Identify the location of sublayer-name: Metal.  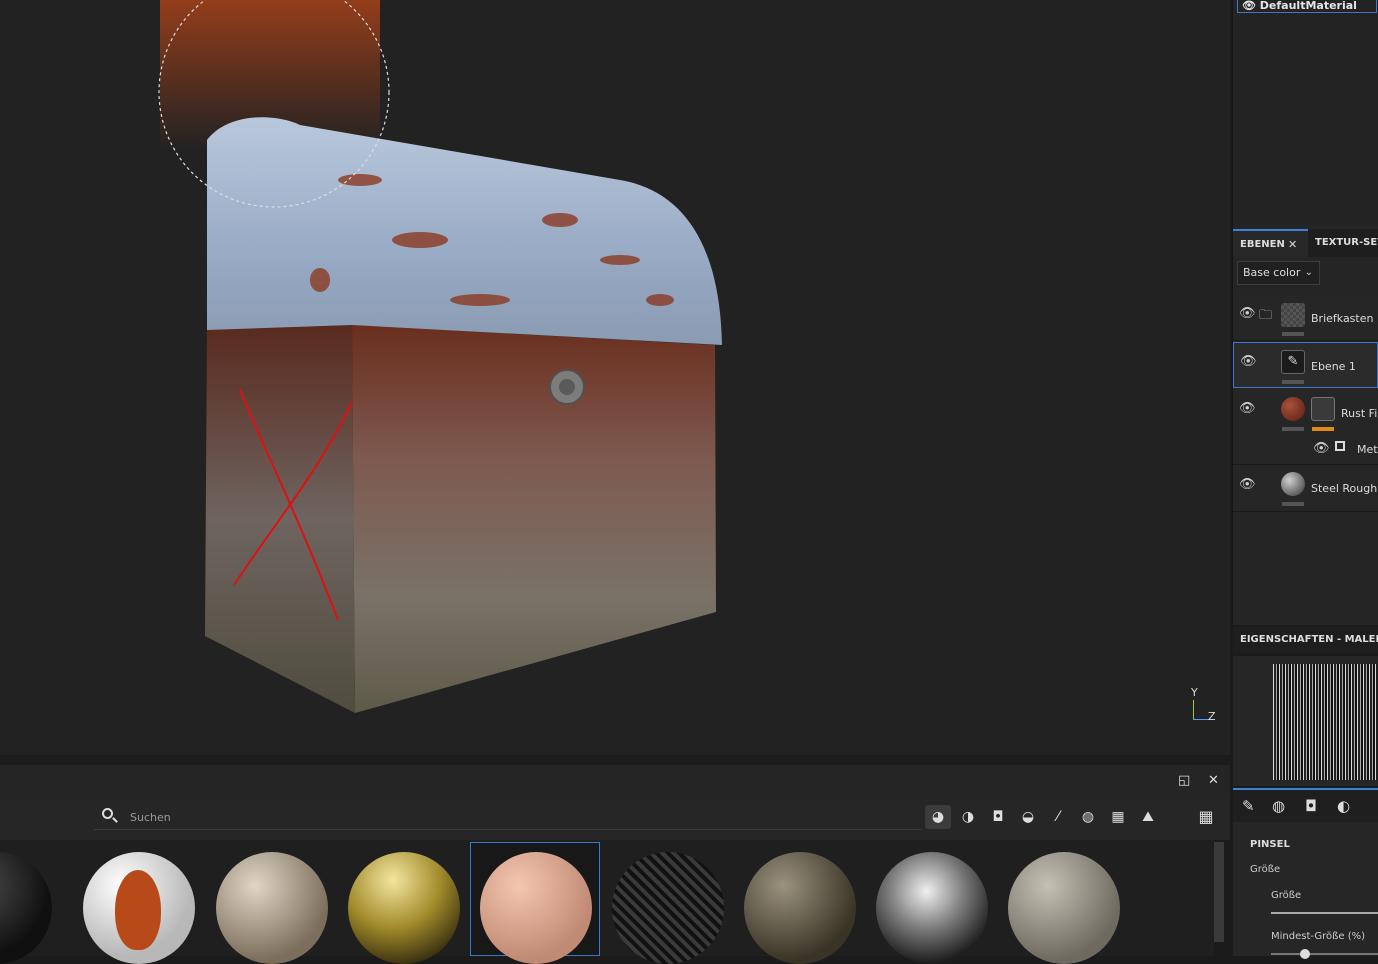
(1367, 449).